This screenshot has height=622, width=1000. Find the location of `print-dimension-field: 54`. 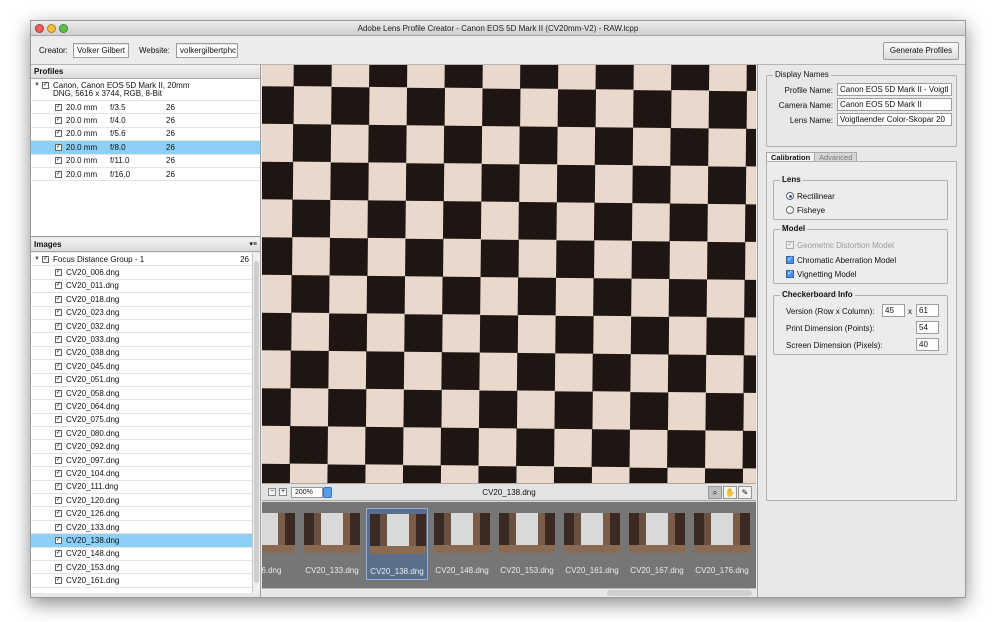

print-dimension-field: 54 is located at coordinates (927, 327).